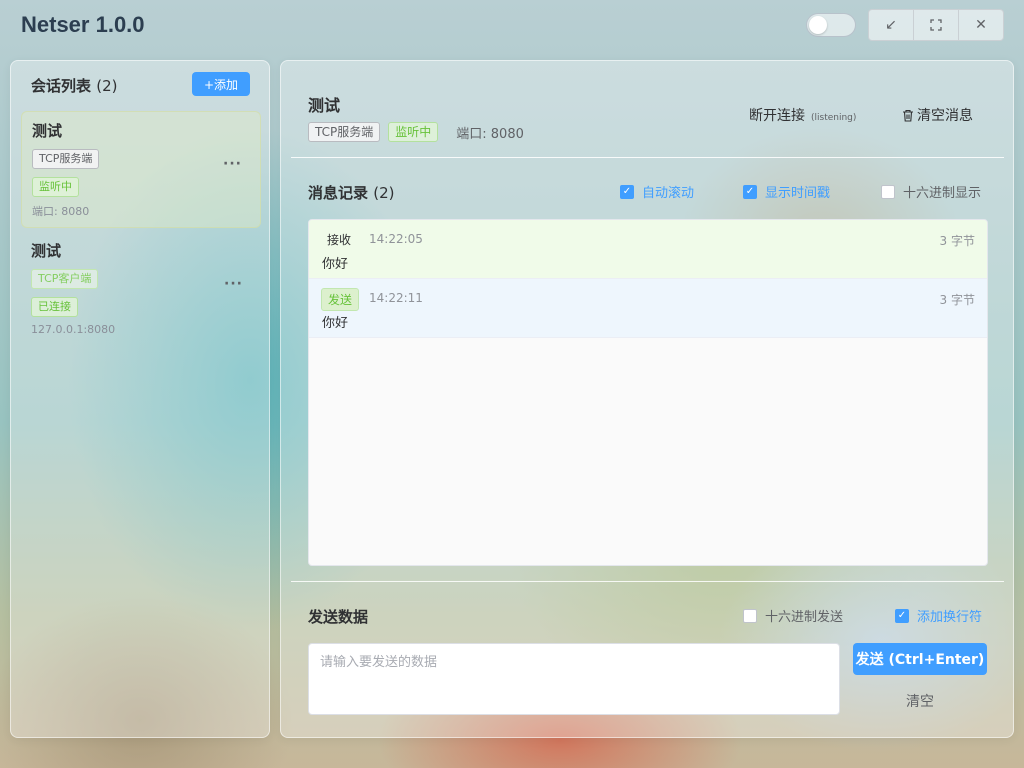 This screenshot has width=1024, height=768. Describe the element at coordinates (668, 193) in the screenshot. I see `auto-scroll-label: 自动滚动` at that location.